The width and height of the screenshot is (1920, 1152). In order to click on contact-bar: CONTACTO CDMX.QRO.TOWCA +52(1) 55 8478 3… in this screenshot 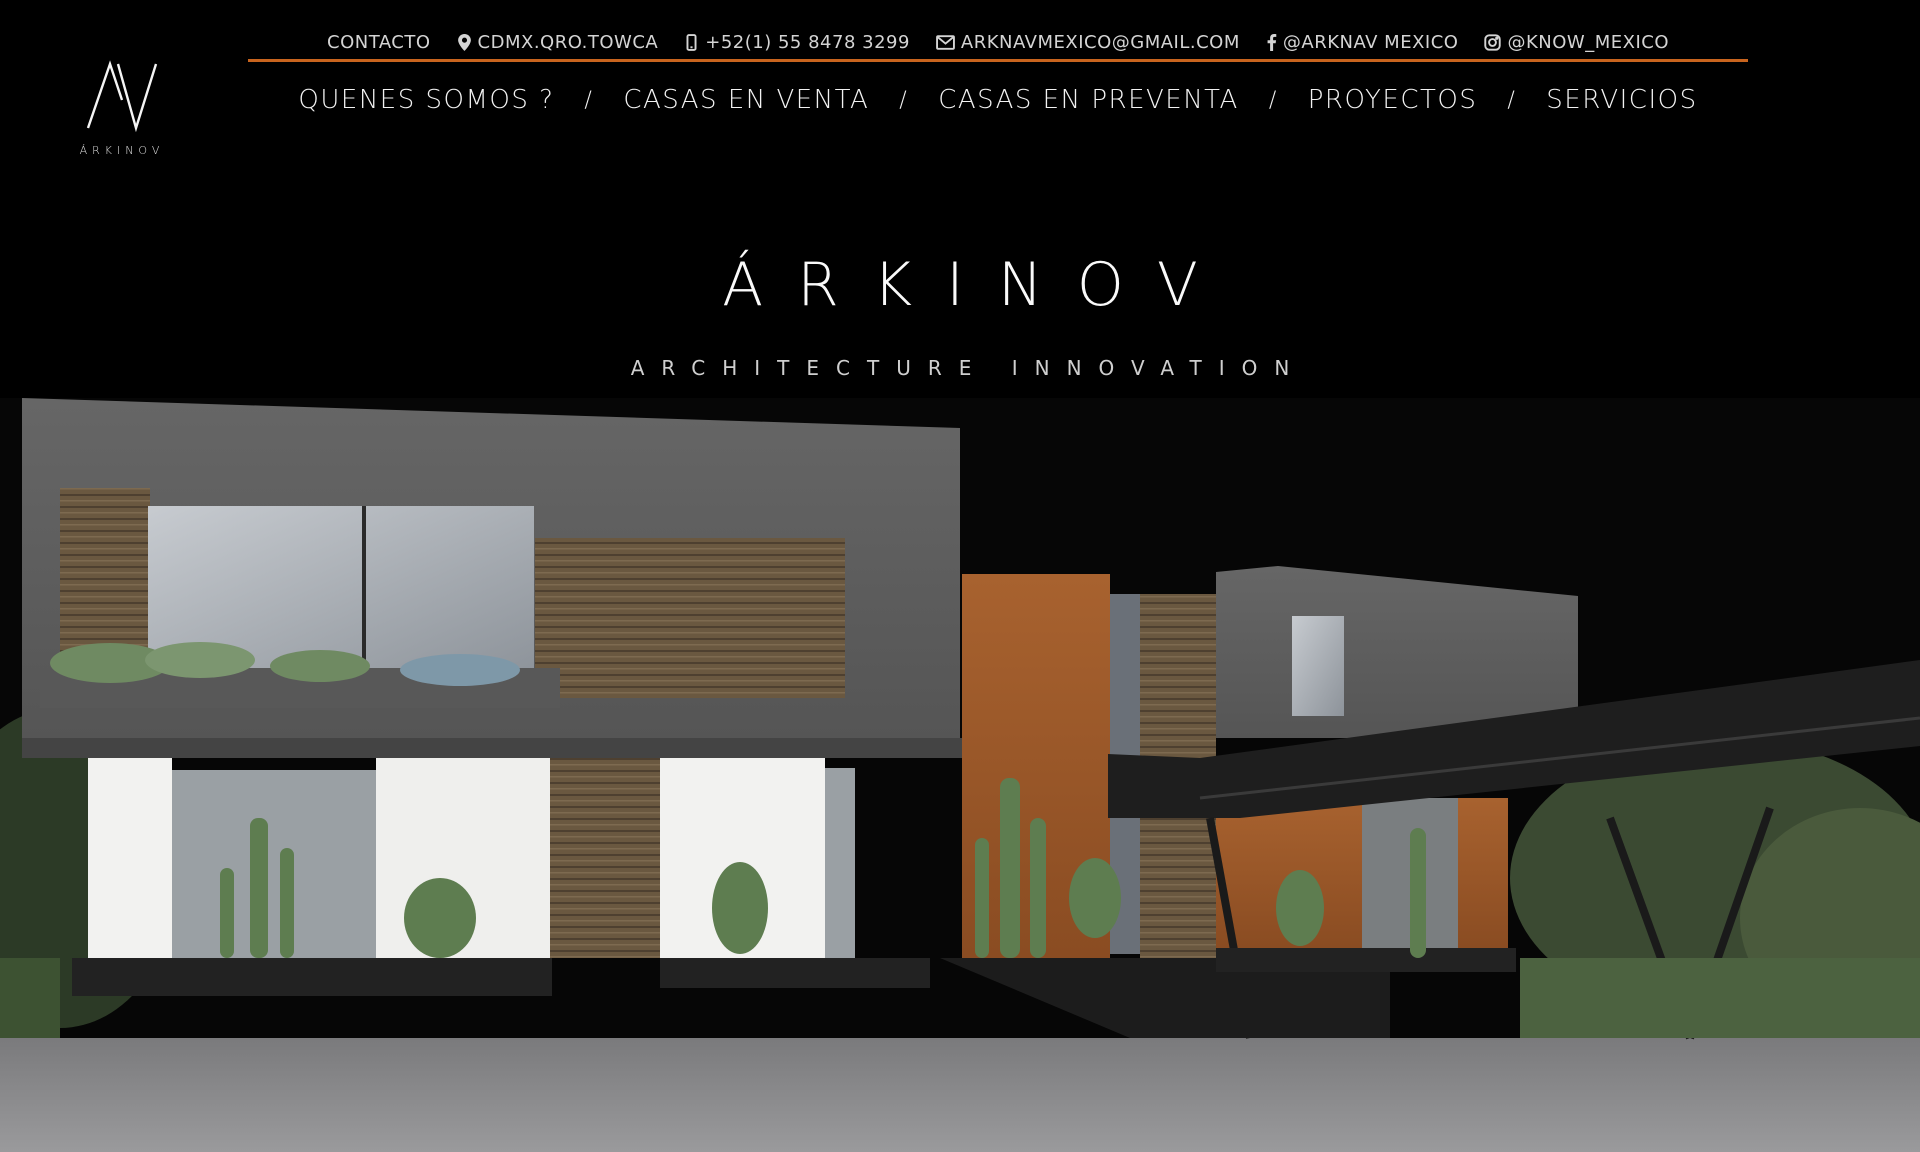, I will do `click(998, 42)`.